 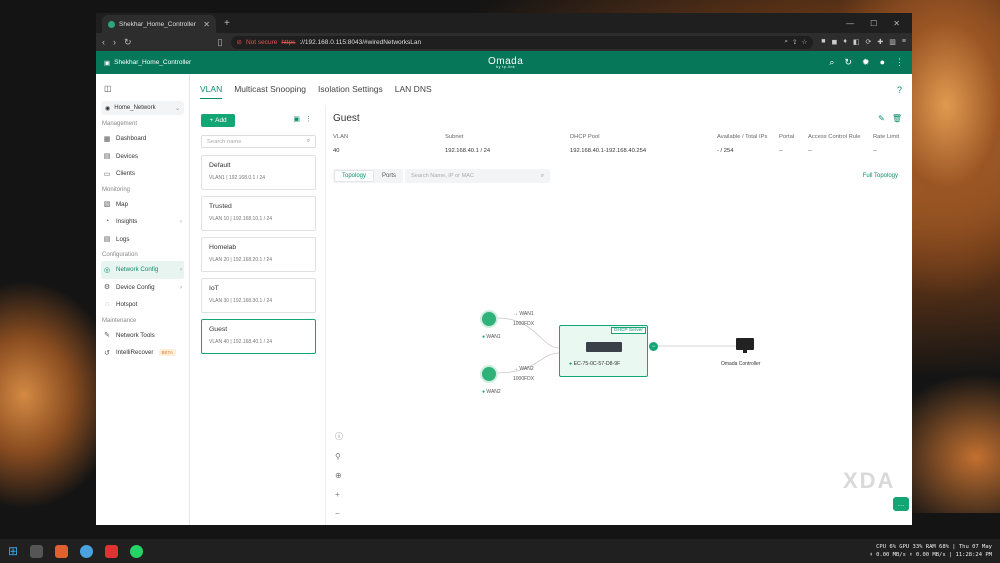 What do you see at coordinates (745, 344) in the screenshot?
I see `controller-icon` at bounding box center [745, 344].